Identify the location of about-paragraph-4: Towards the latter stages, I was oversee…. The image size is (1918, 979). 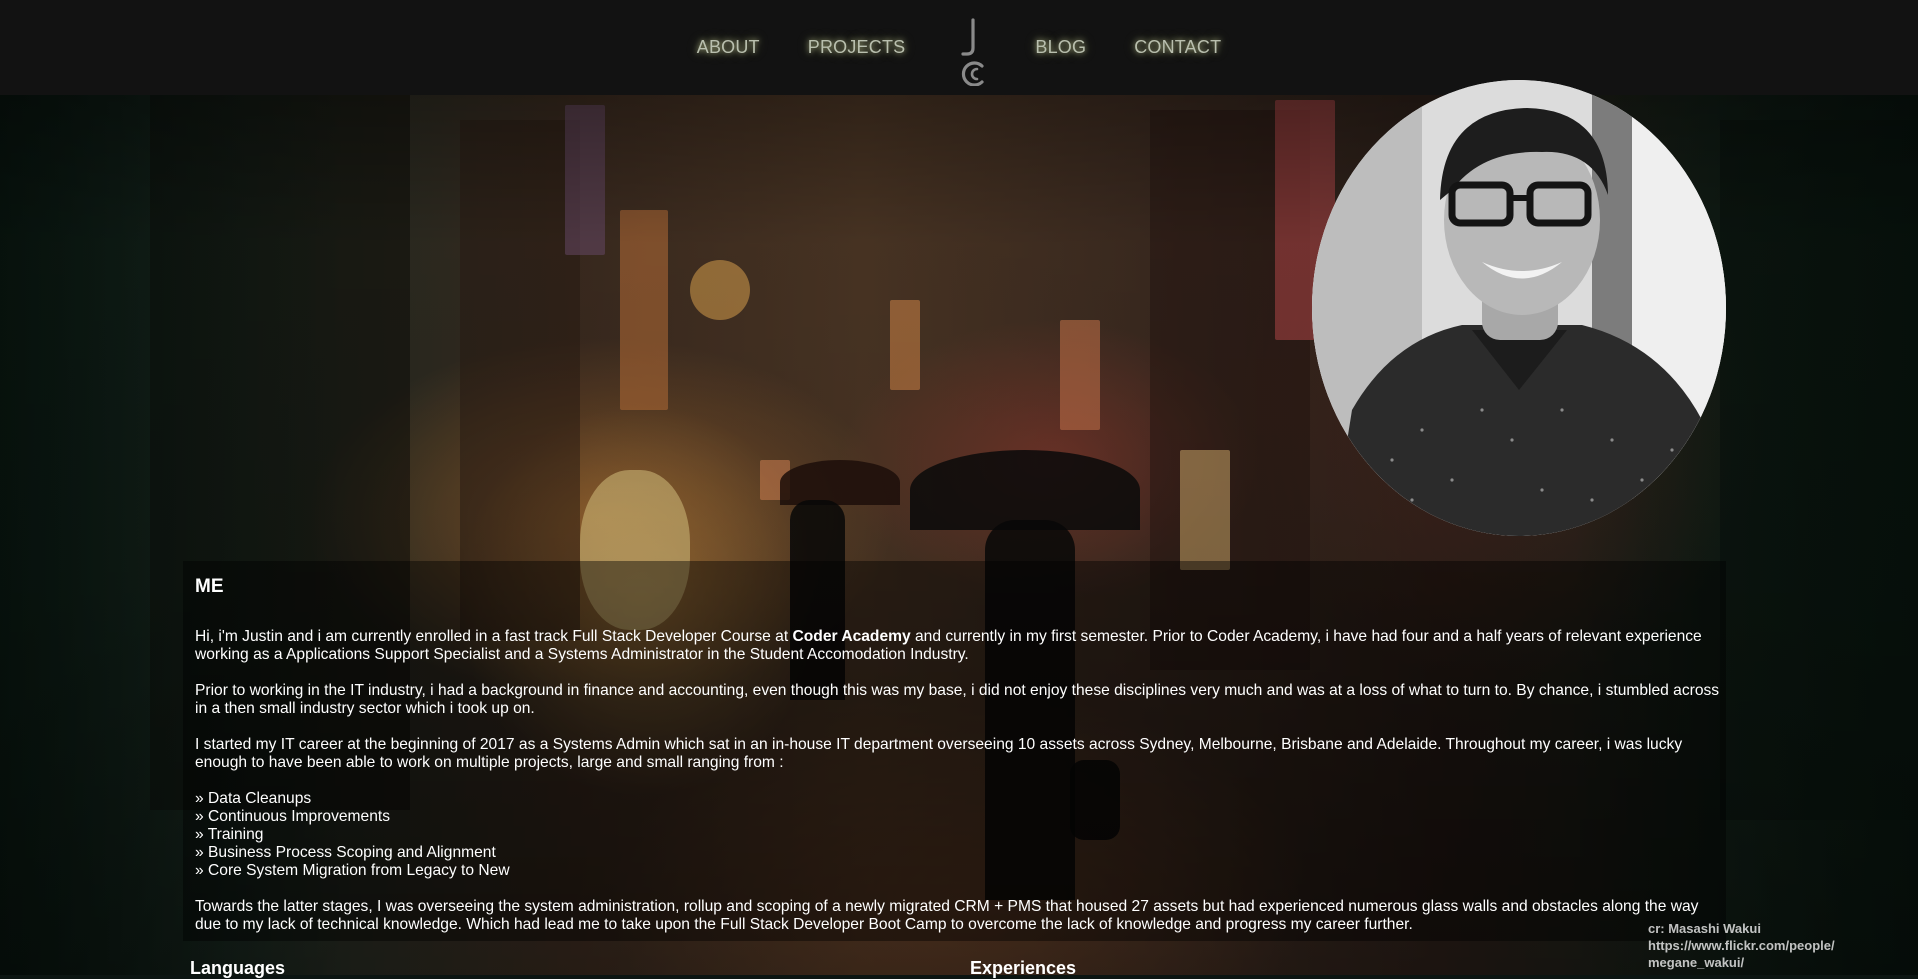
(947, 915).